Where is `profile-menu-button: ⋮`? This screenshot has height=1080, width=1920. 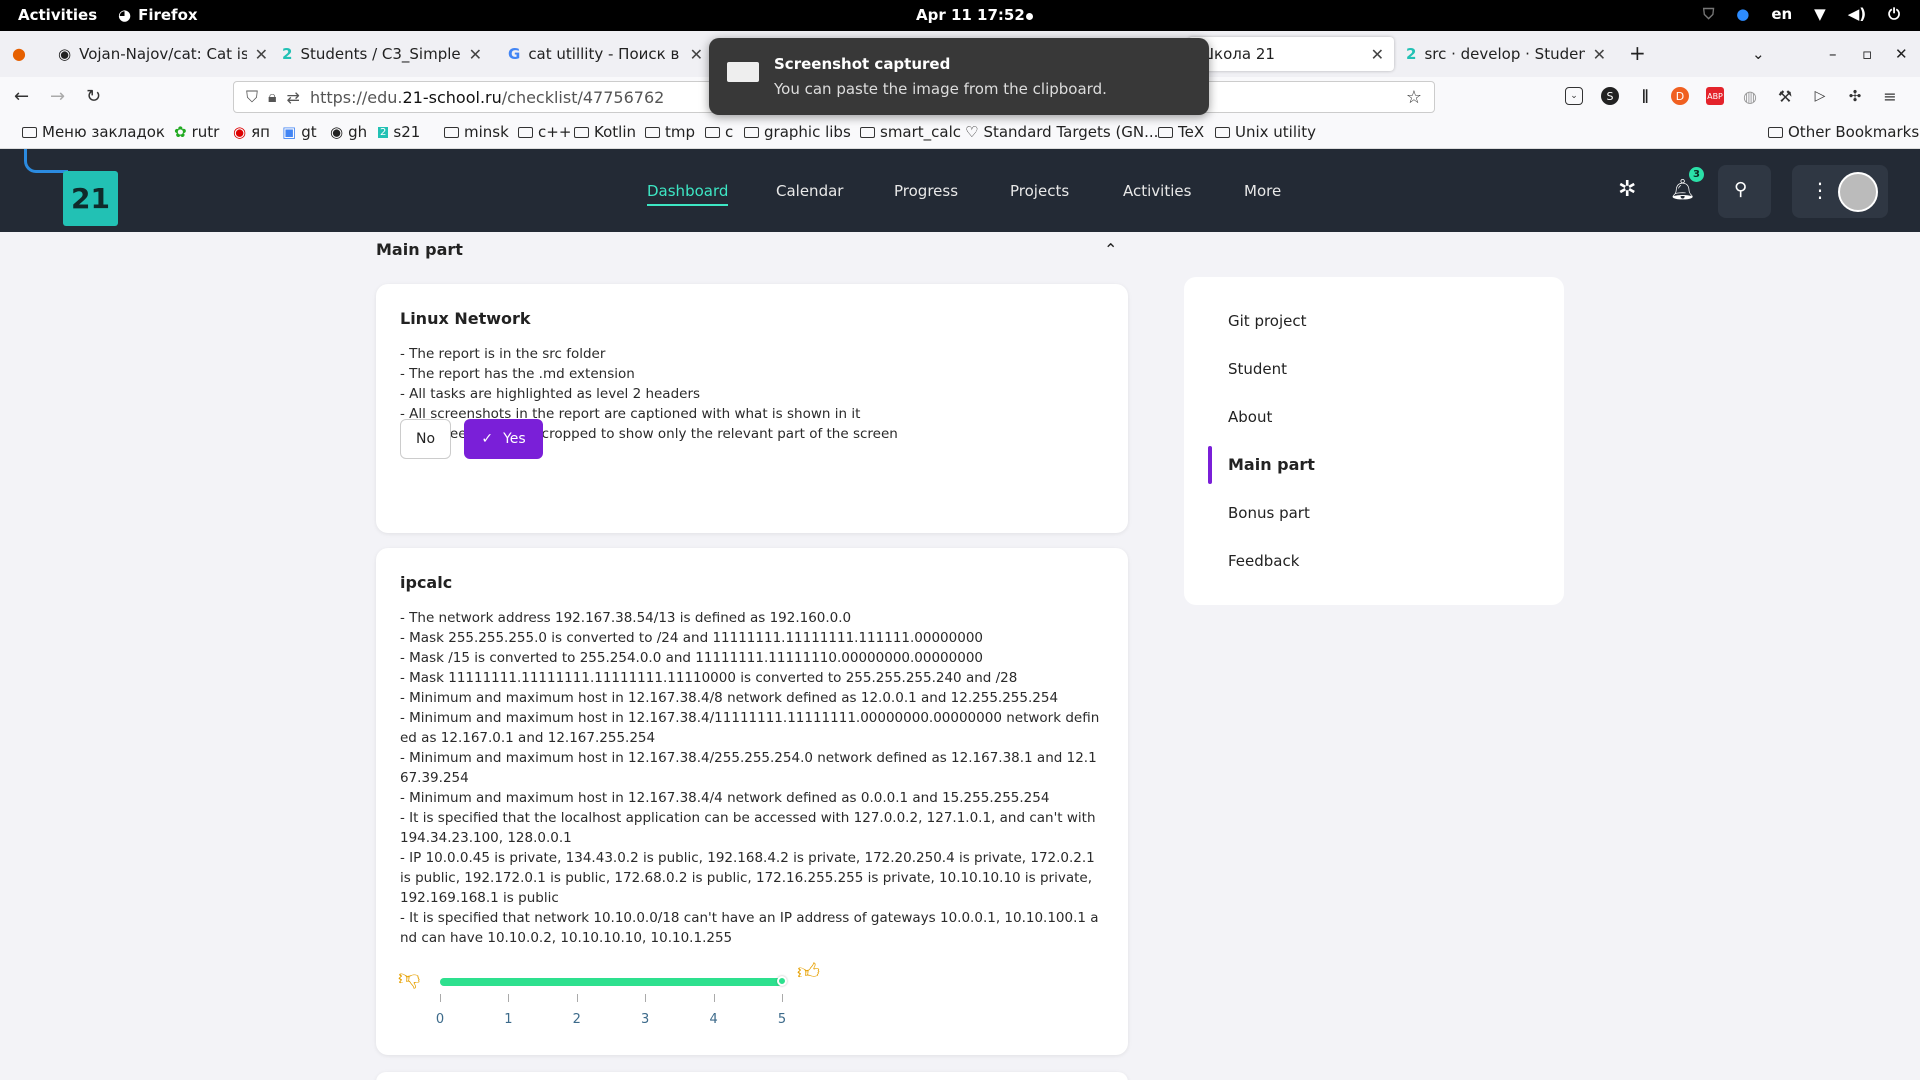
profile-menu-button: ⋮ is located at coordinates (1840, 191).